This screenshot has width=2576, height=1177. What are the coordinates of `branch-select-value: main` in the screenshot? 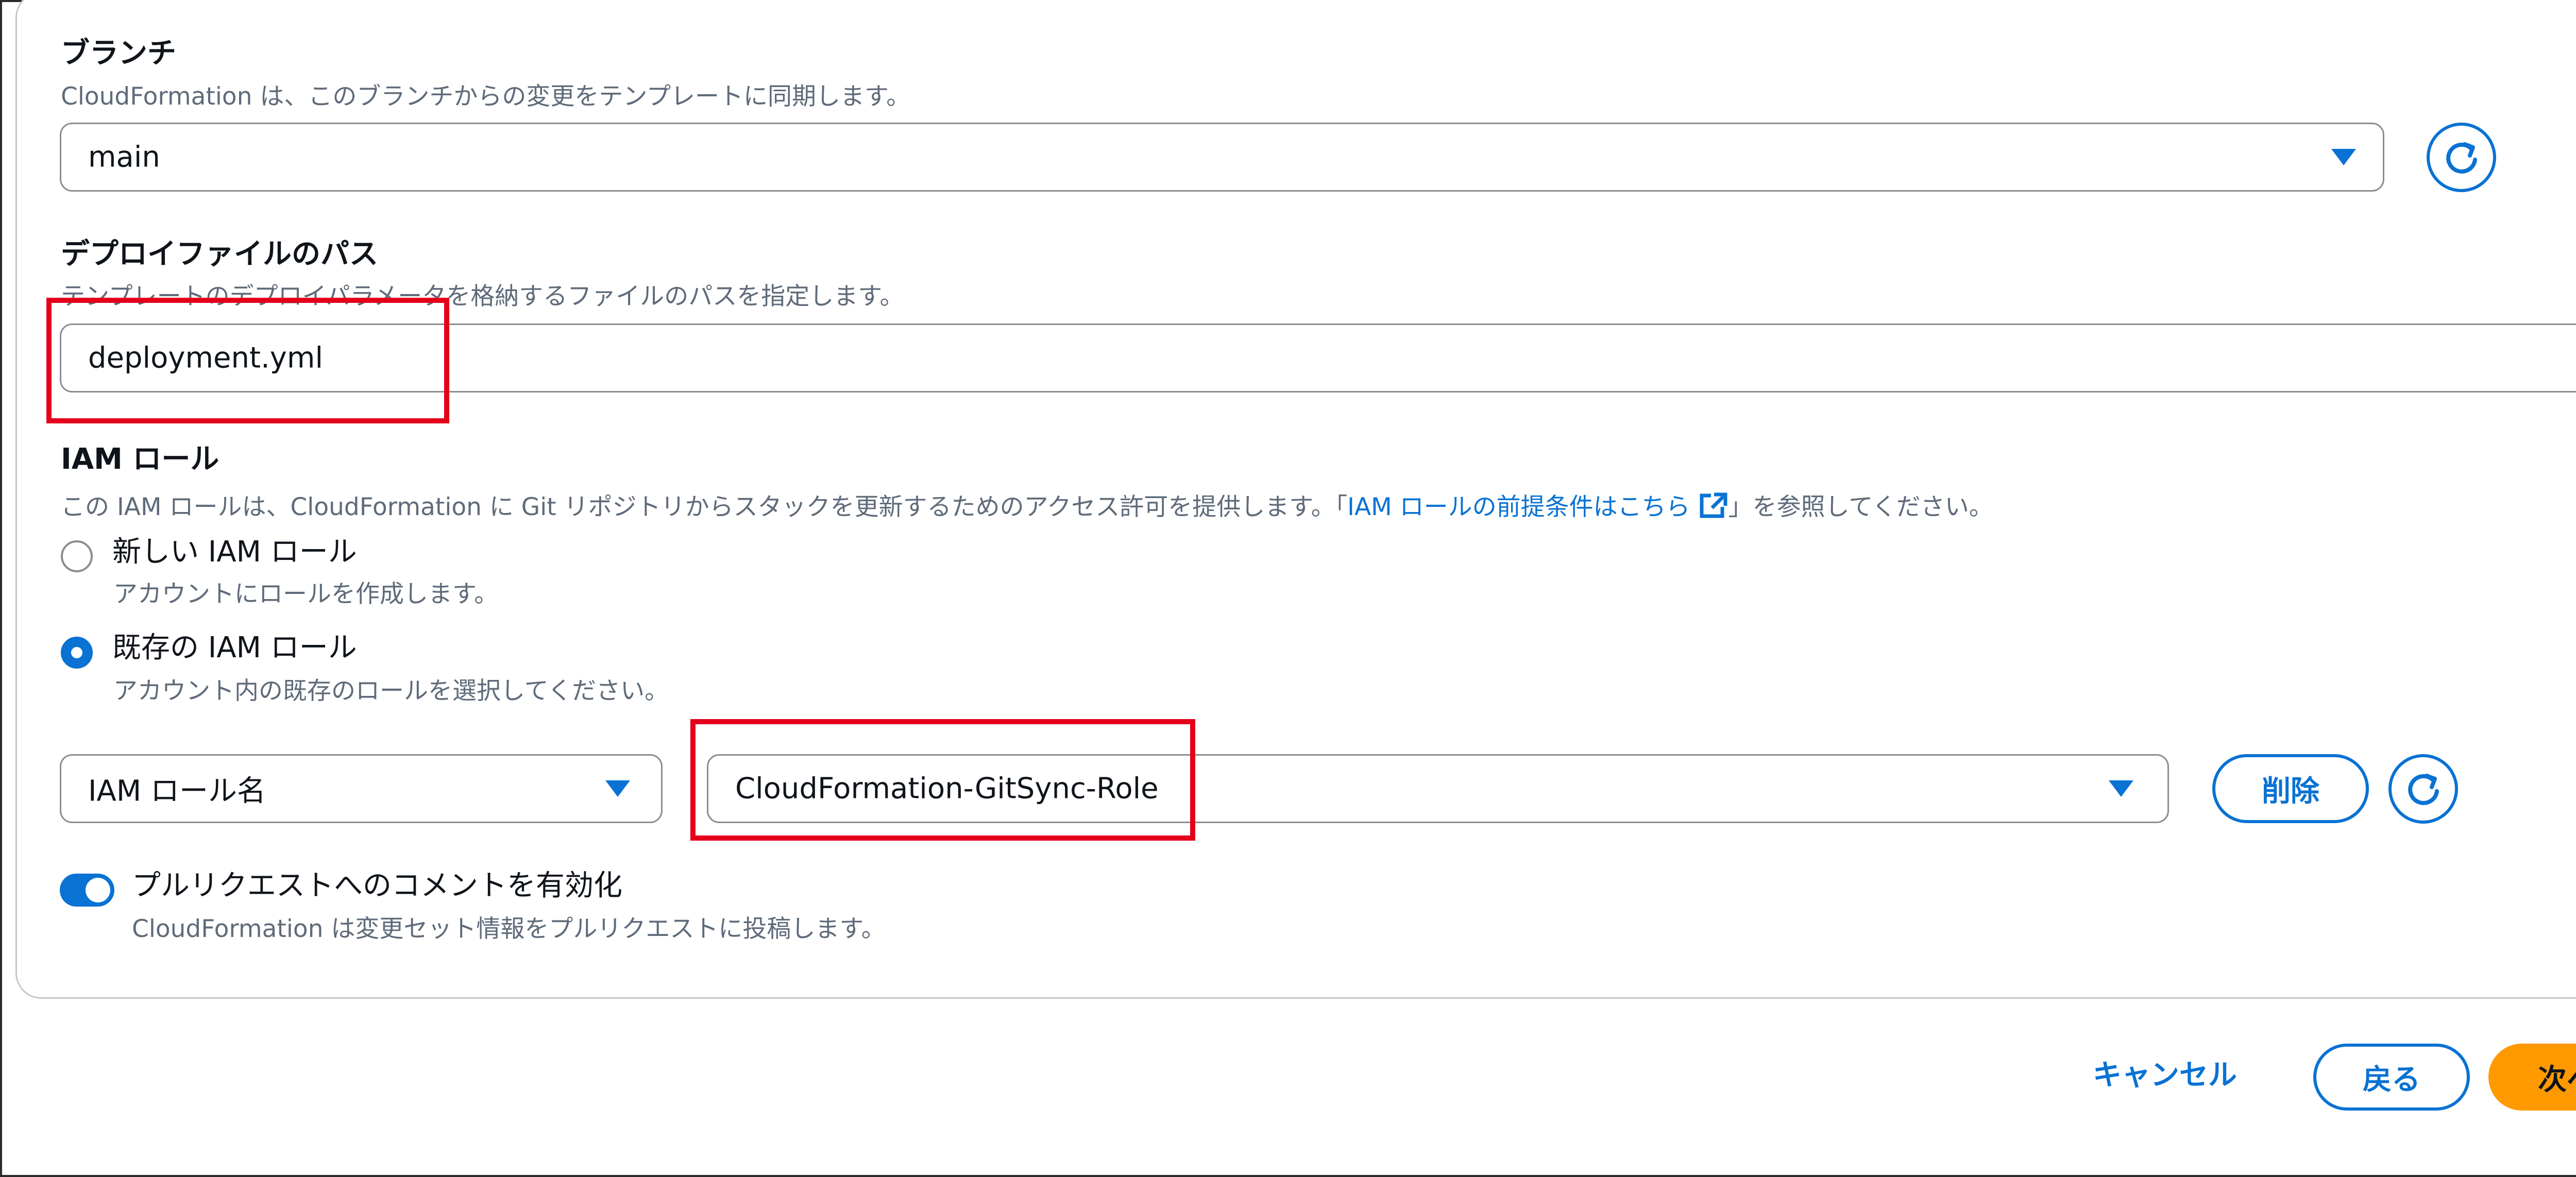 It's located at (124, 157).